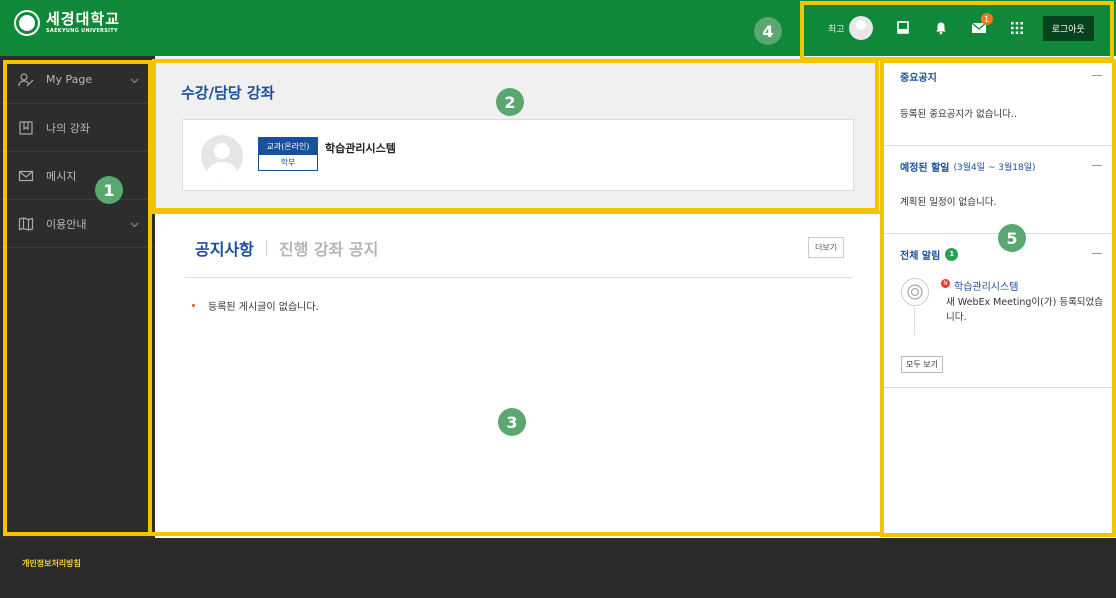 The image size is (1116, 598). What do you see at coordinates (922, 364) in the screenshot?
I see `see-all-button: 모두 보기` at bounding box center [922, 364].